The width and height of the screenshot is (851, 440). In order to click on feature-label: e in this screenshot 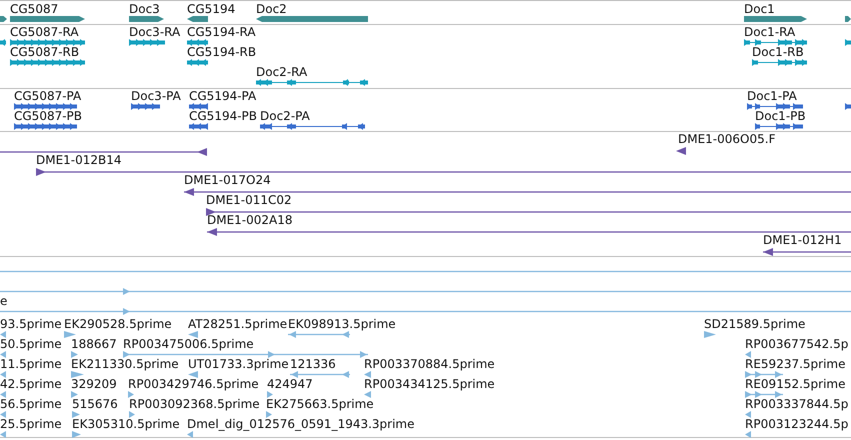, I will do `click(4, 301)`.